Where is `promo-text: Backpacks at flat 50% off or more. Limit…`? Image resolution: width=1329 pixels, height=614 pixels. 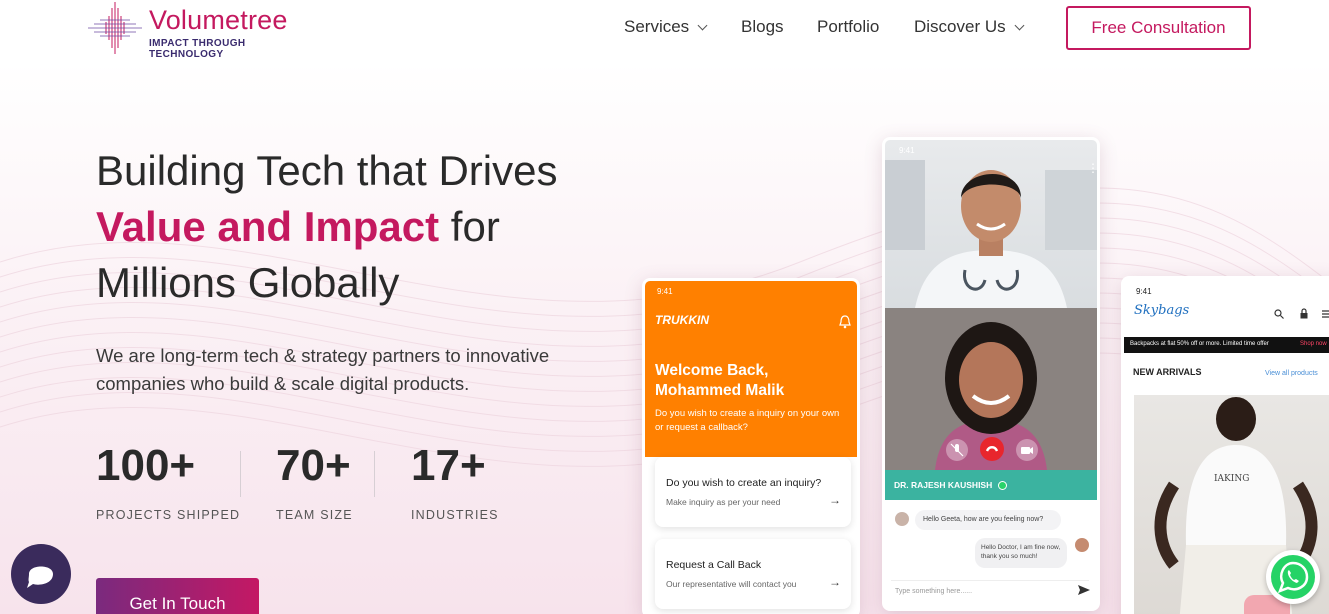 promo-text: Backpacks at flat 50% off or more. Limit… is located at coordinates (1199, 344).